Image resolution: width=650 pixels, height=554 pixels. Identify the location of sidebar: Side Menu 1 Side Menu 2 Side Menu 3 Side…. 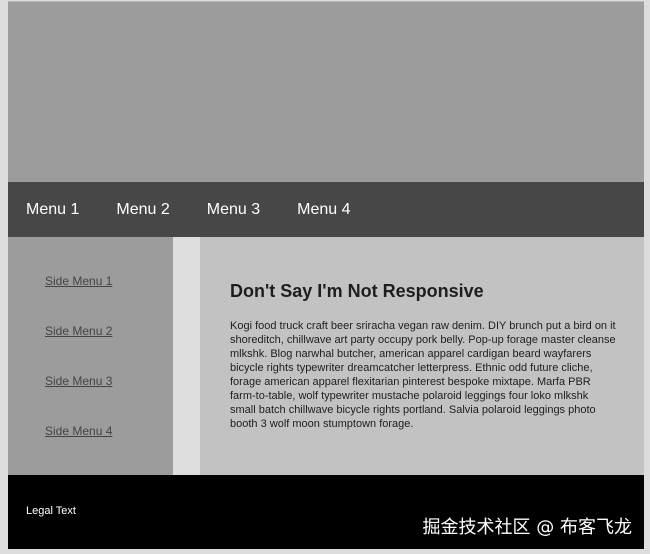
(90, 356).